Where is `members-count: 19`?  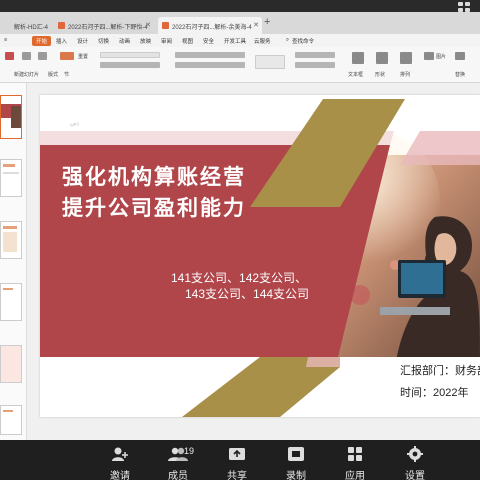
members-count: 19 is located at coordinates (189, 451).